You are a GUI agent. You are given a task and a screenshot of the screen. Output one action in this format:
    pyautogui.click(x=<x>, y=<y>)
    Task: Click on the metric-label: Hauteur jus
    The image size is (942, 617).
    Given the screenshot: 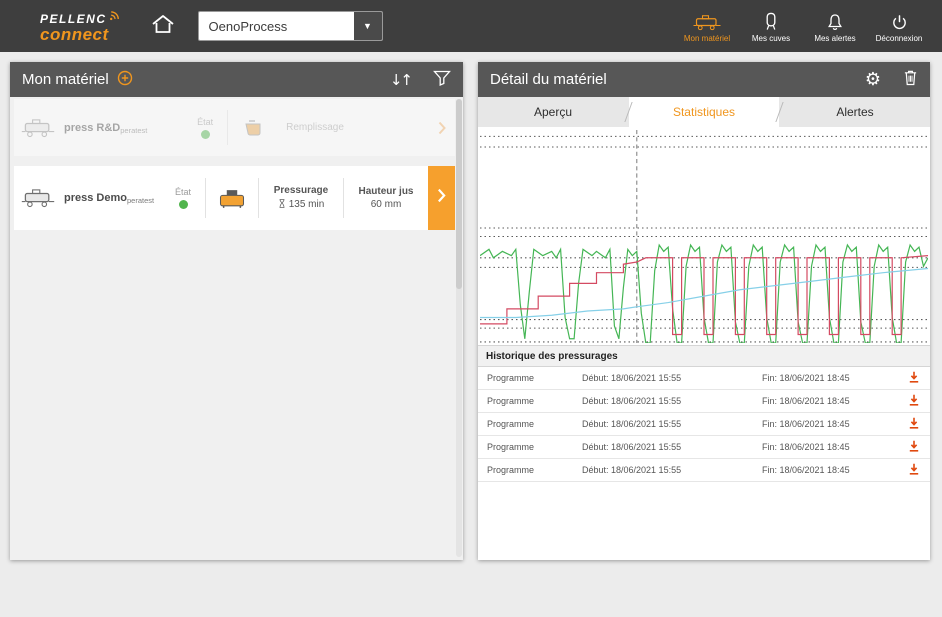 What is the action you would take?
    pyautogui.click(x=386, y=191)
    